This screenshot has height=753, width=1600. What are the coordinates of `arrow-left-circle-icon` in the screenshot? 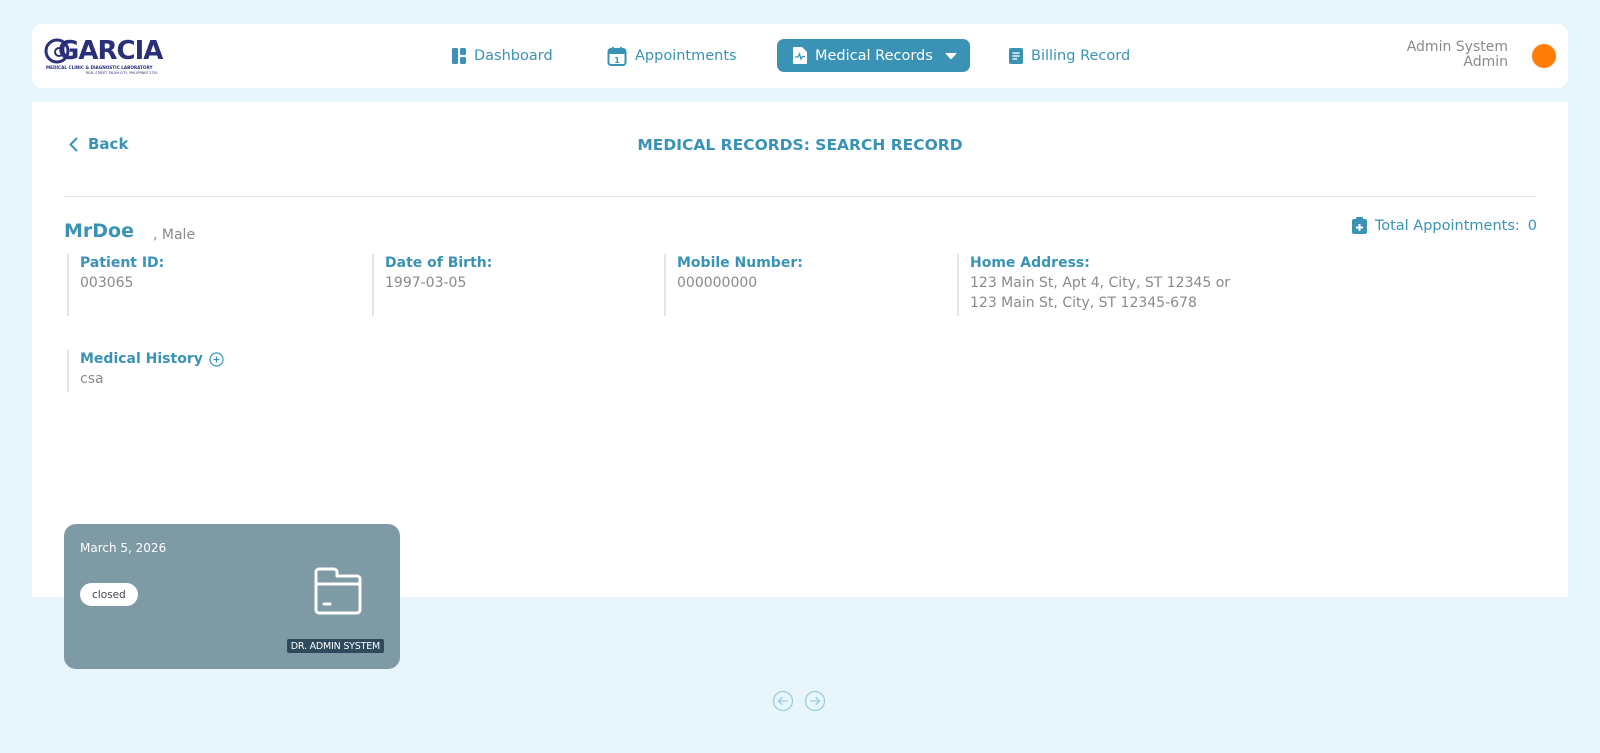 It's located at (783, 701).